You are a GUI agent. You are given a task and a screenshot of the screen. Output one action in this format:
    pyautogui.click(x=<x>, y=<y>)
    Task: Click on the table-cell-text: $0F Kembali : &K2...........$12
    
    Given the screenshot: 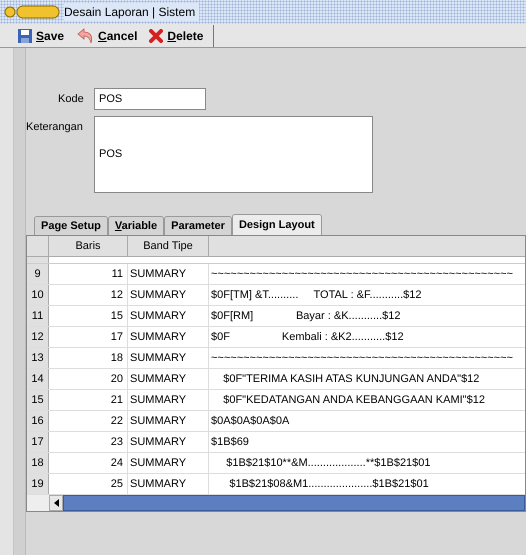 What is the action you would take?
    pyautogui.click(x=307, y=337)
    